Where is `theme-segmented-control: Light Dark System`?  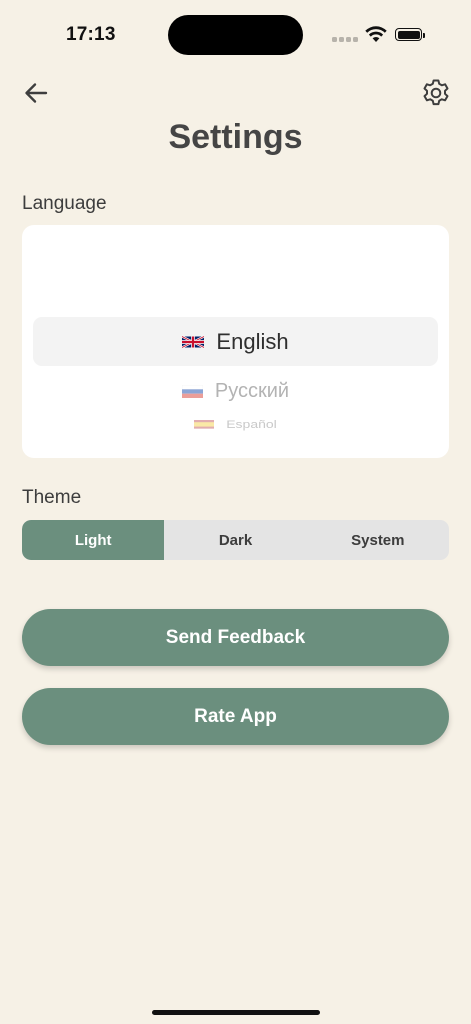
theme-segmented-control: Light Dark System is located at coordinates (235, 540).